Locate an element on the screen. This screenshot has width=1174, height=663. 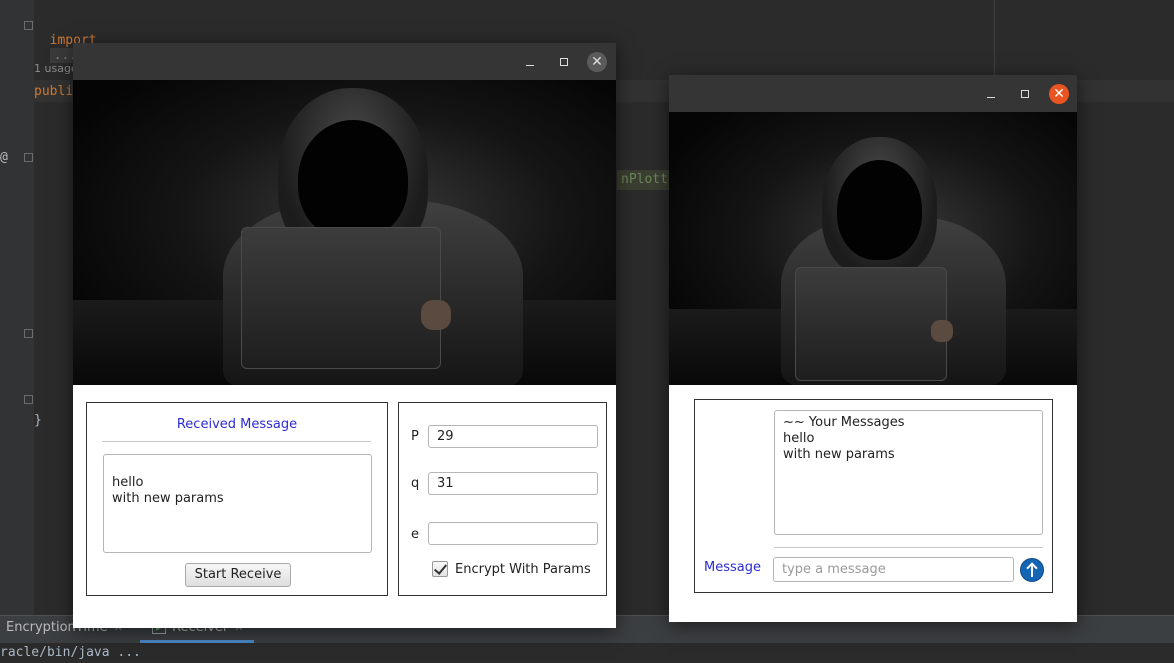
param-p-label: P is located at coordinates (415, 436).